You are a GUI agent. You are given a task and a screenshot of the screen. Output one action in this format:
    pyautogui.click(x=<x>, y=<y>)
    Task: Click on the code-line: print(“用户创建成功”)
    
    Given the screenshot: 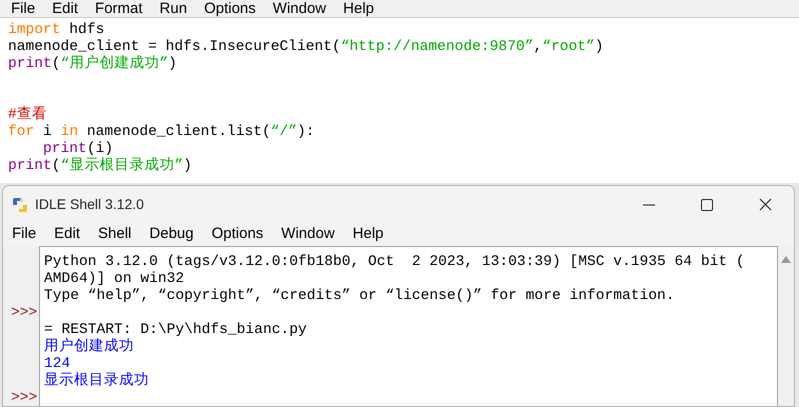 What is the action you would take?
    pyautogui.click(x=93, y=64)
    